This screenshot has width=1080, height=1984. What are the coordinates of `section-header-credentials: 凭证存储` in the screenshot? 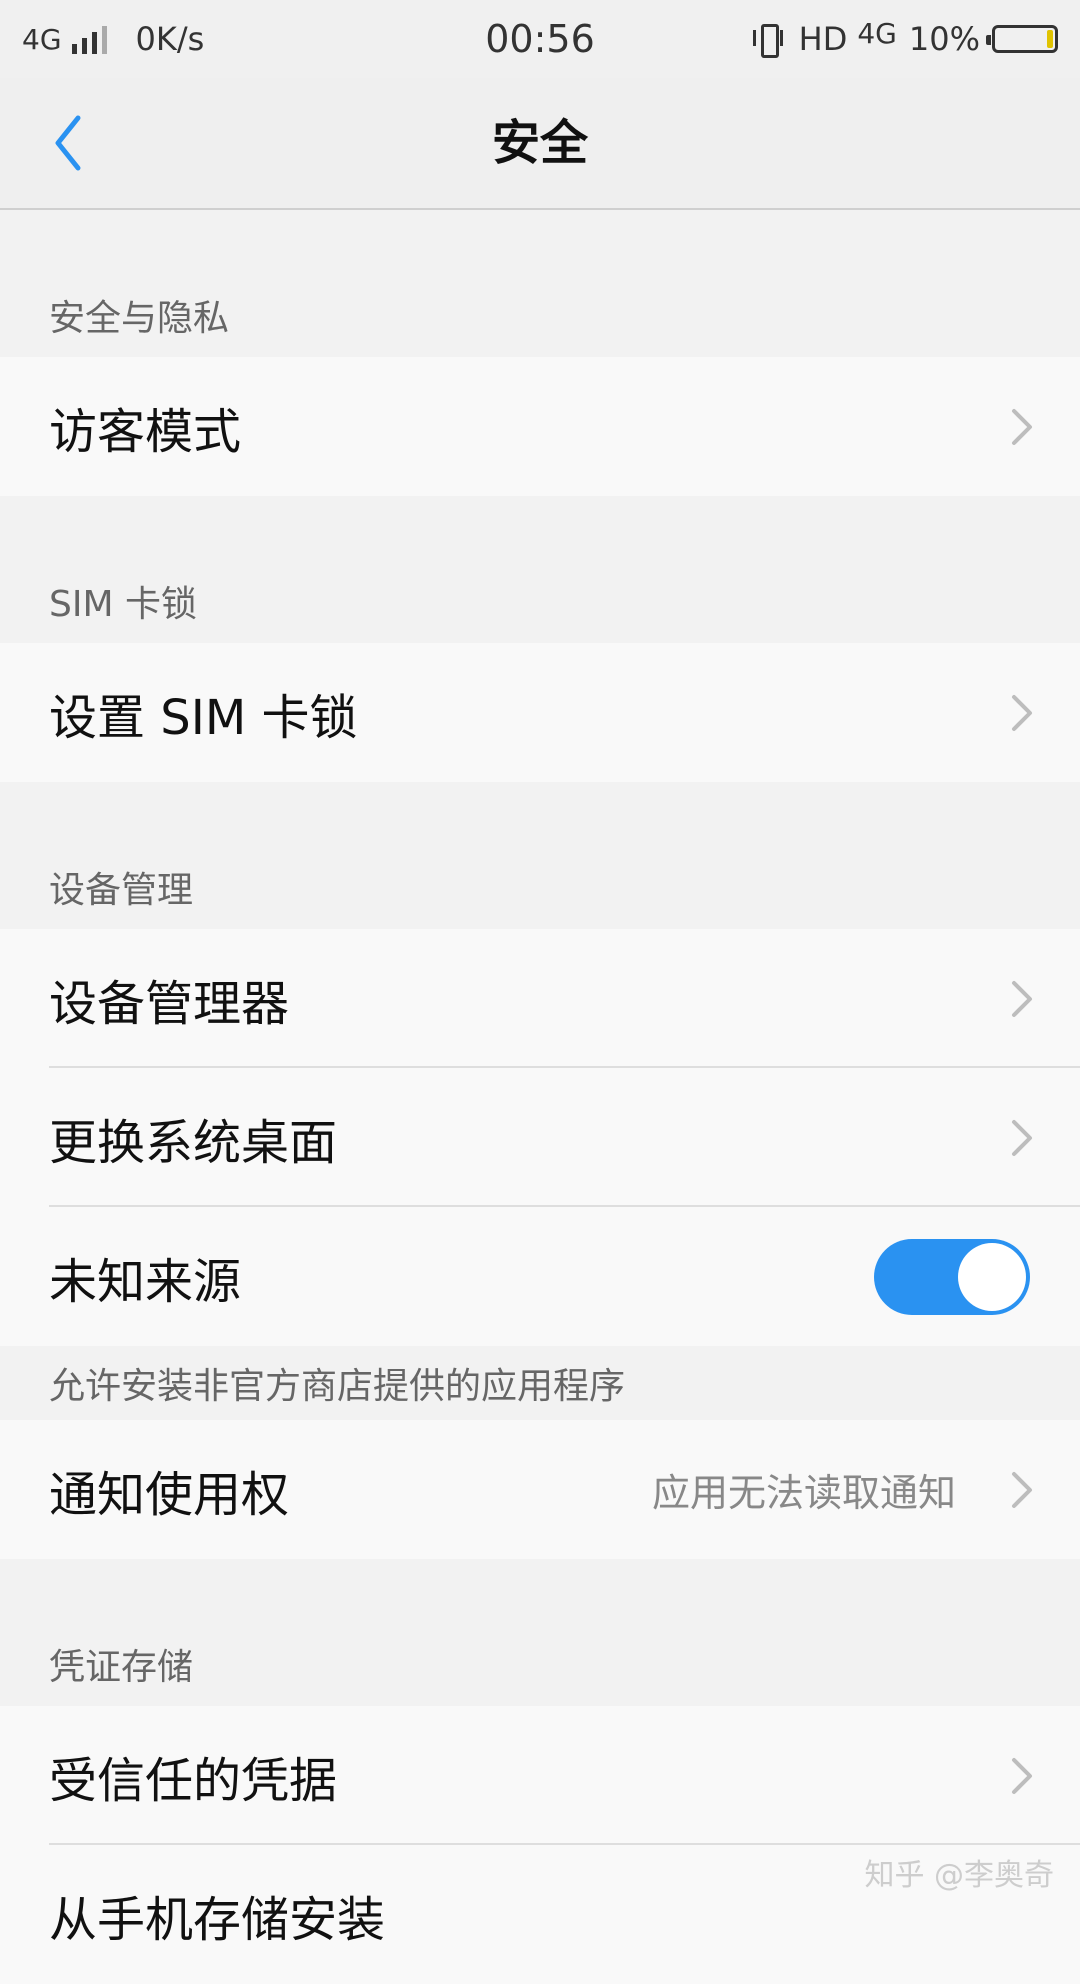 It's located at (121, 1667).